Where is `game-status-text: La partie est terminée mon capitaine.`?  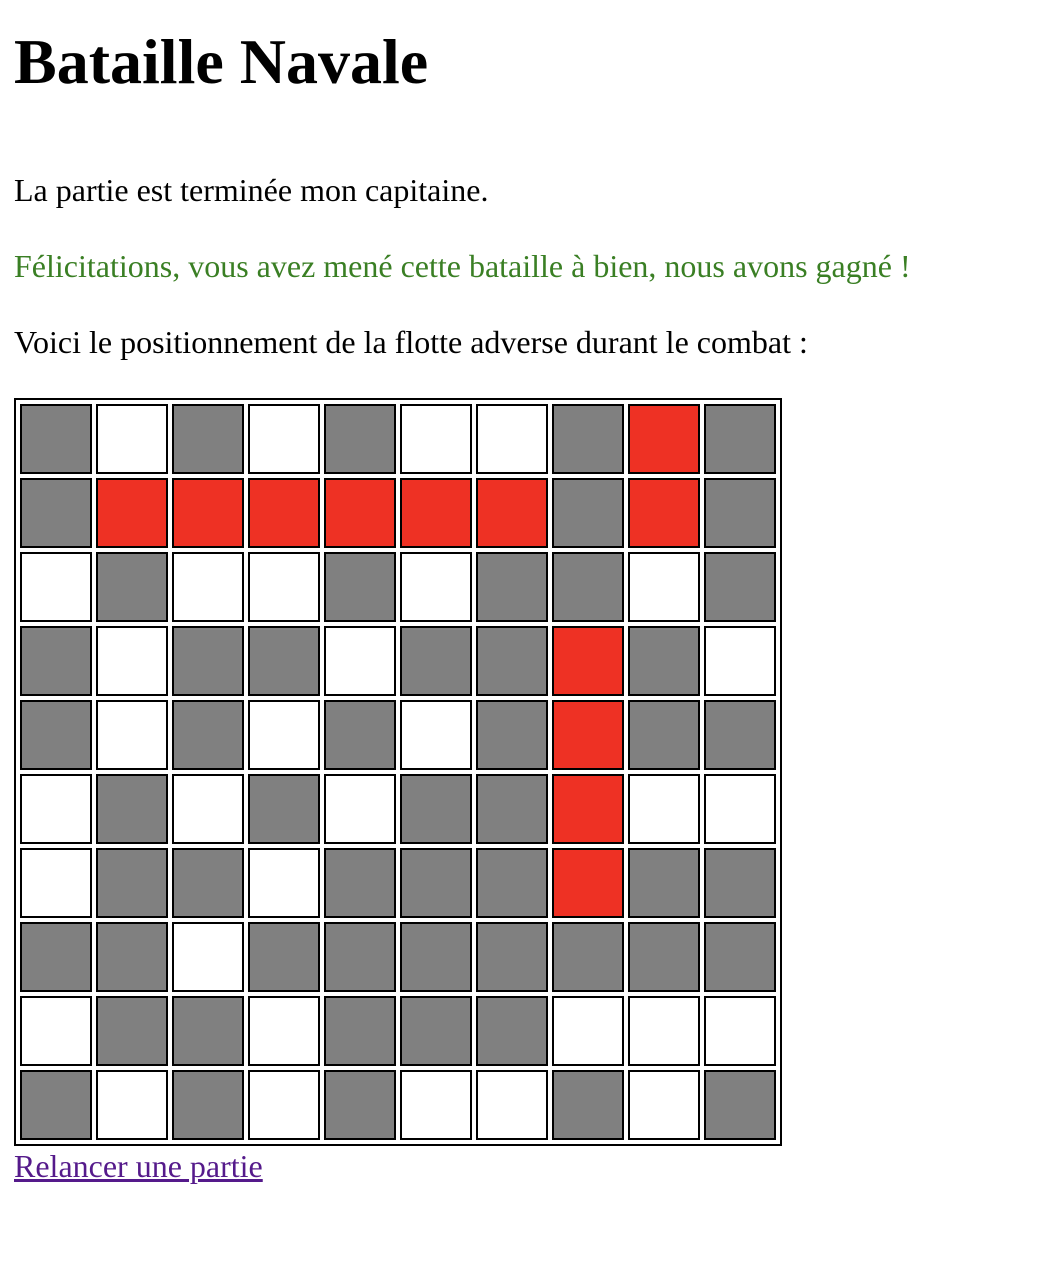
game-status-text: La partie est terminée mon capitaine. is located at coordinates (251, 190).